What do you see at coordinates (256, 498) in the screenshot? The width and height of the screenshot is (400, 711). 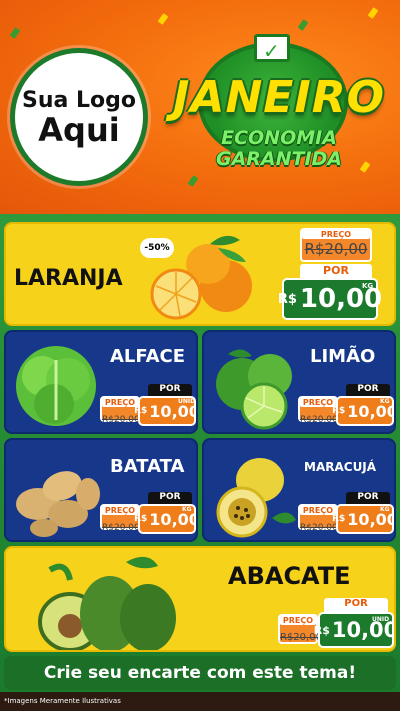 I see `passion-fruit-image` at bounding box center [256, 498].